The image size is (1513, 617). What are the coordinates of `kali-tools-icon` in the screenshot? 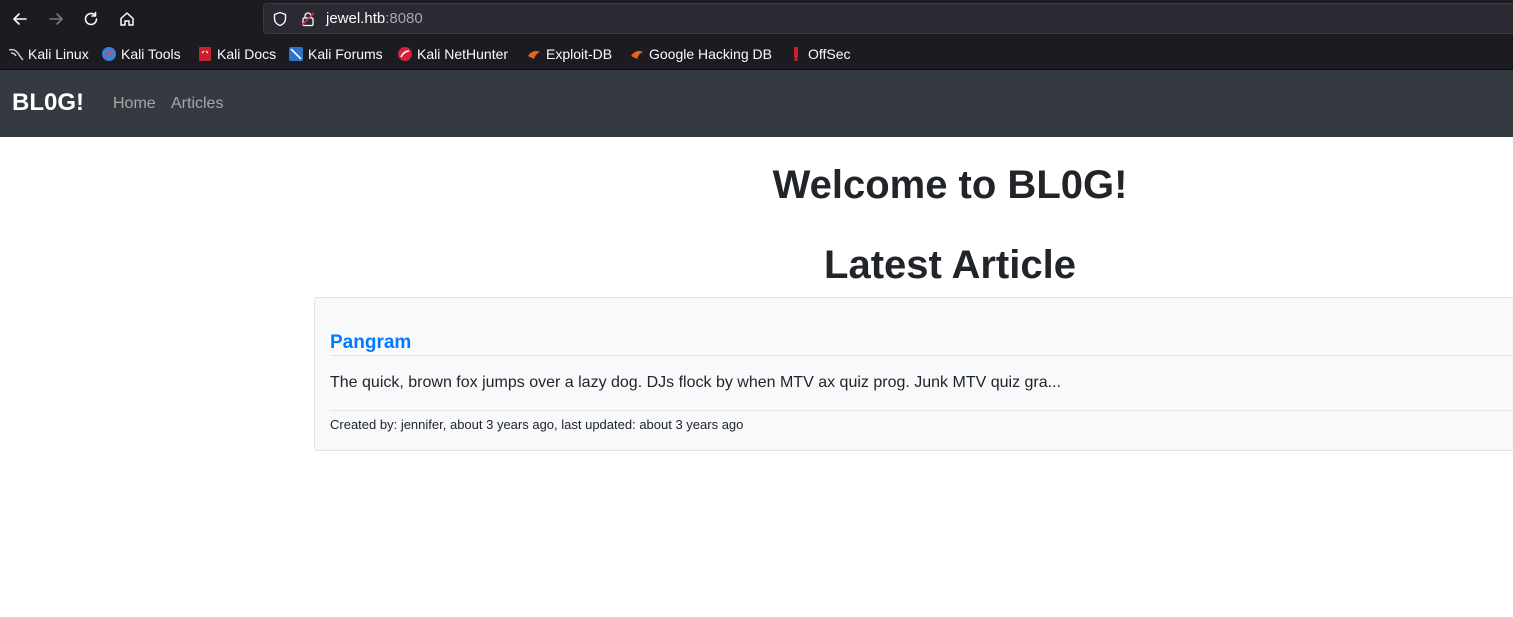 It's located at (109, 54).